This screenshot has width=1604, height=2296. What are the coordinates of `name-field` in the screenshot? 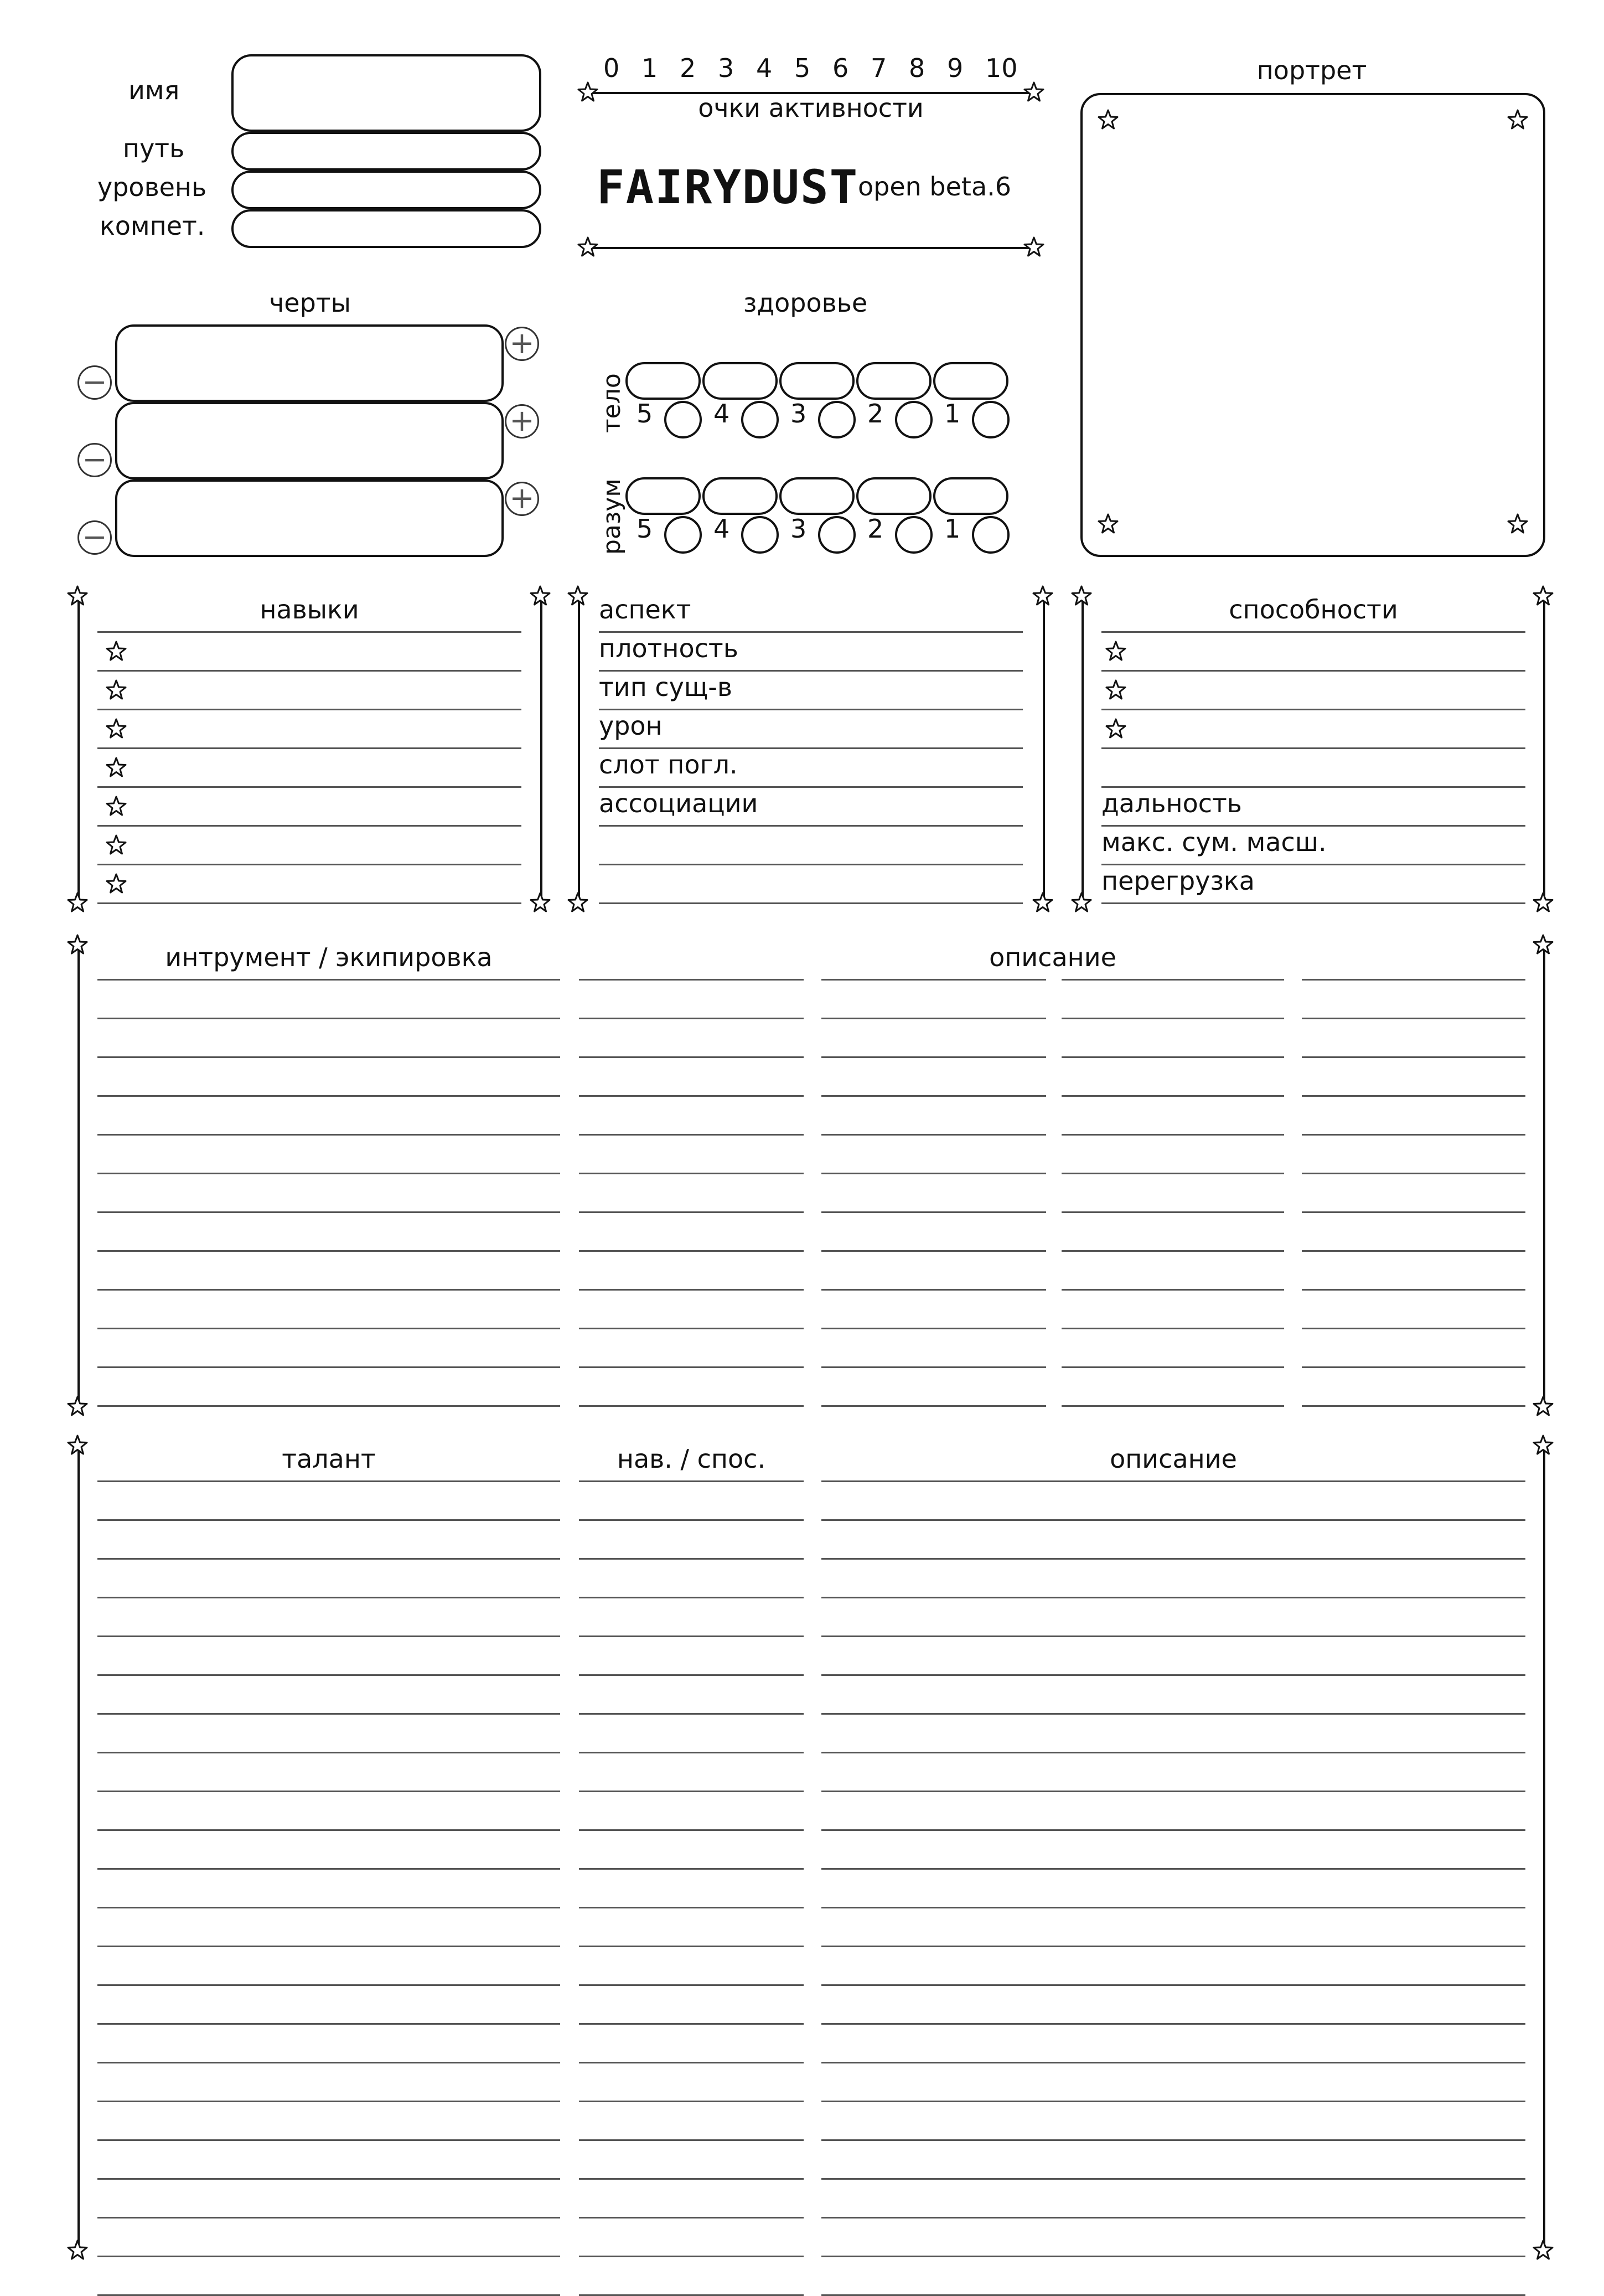 It's located at (386, 93).